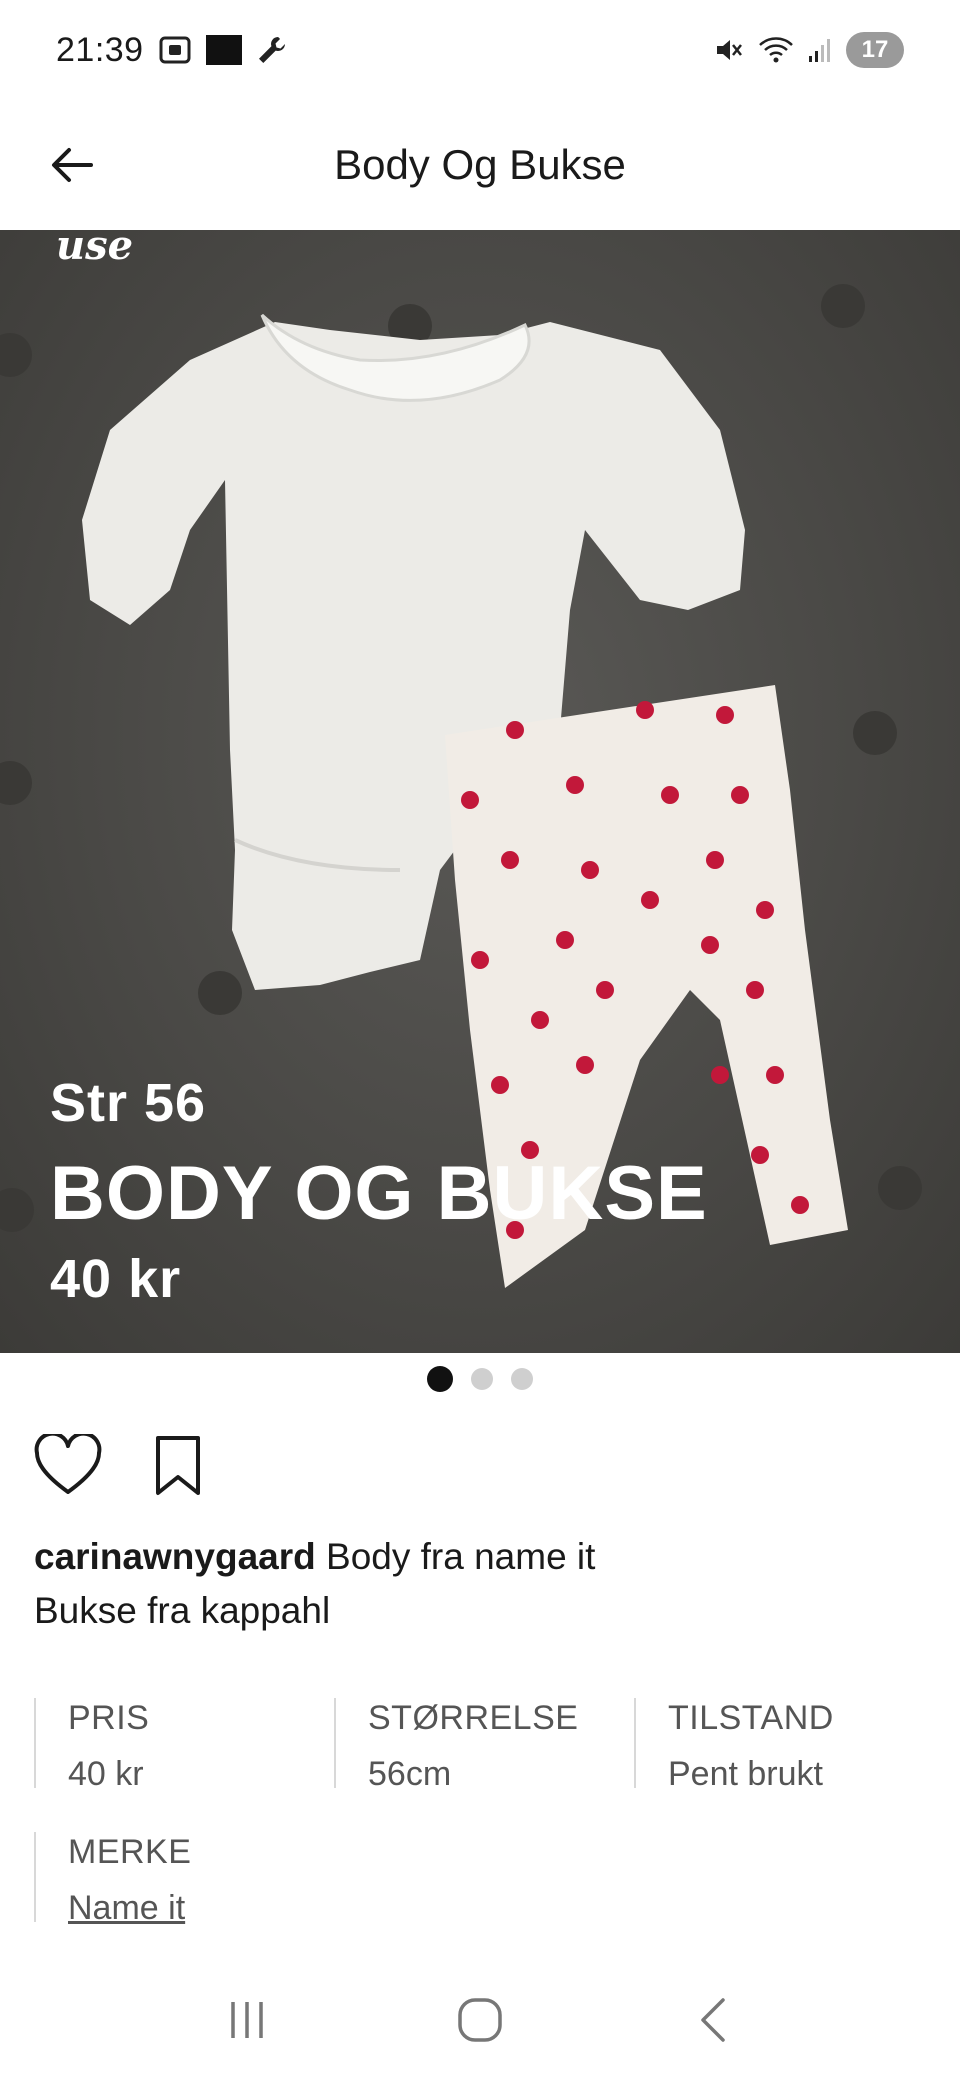  What do you see at coordinates (875, 50) in the screenshot?
I see `notification-count-badge: 17` at bounding box center [875, 50].